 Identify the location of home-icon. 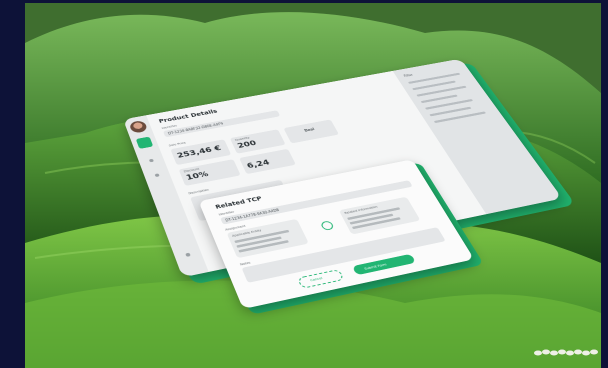
(145, 143).